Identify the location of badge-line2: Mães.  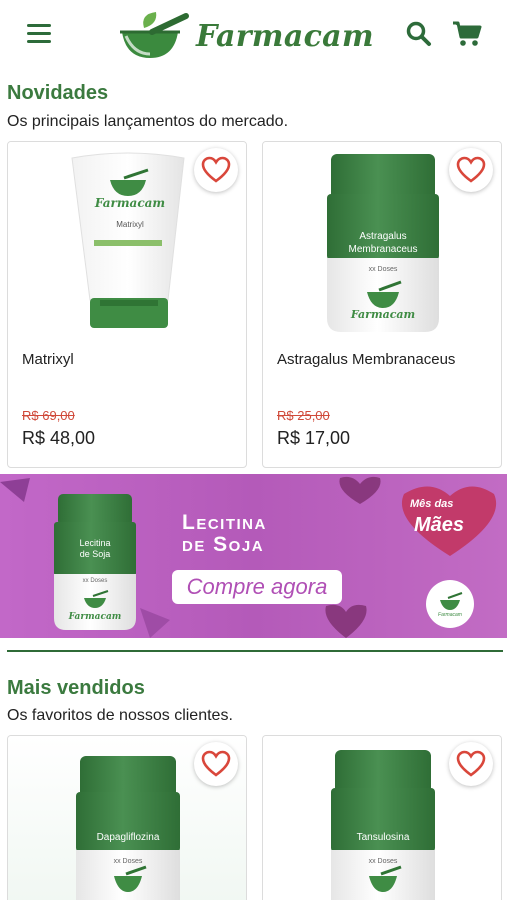
(439, 525).